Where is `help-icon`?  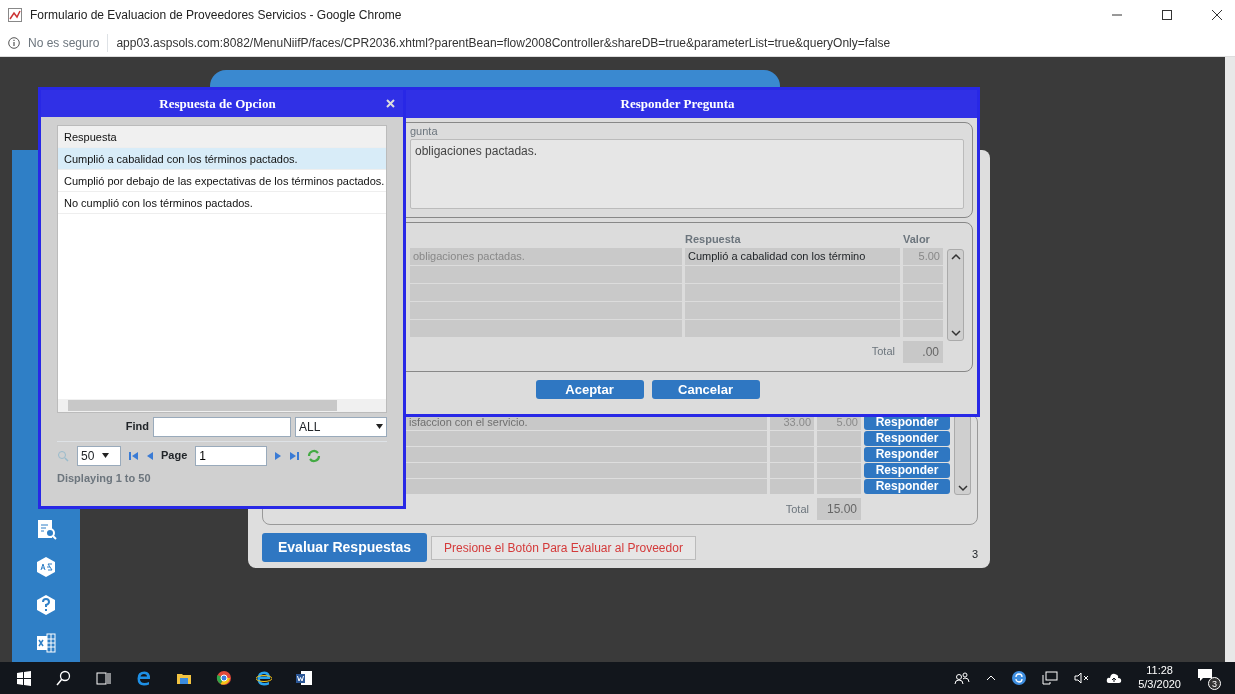
help-icon is located at coordinates (46, 605).